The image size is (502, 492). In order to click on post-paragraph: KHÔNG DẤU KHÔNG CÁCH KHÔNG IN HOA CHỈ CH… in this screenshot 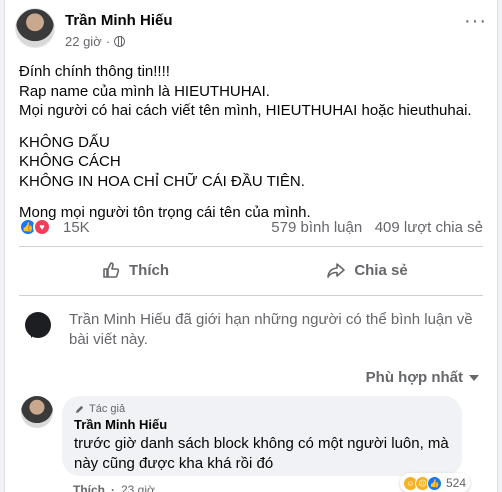, I will do `click(162, 161)`.